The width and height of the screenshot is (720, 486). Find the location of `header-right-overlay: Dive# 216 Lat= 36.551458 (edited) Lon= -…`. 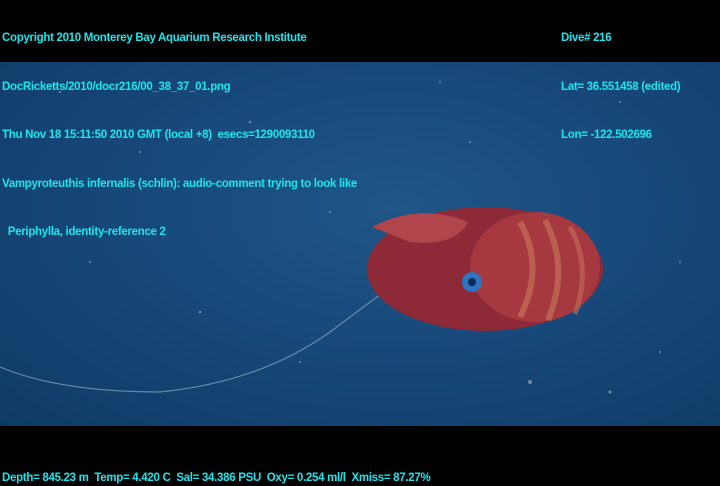

header-right-overlay: Dive# 216 Lat= 36.551458 (edited) Lon= -… is located at coordinates (621, 88).